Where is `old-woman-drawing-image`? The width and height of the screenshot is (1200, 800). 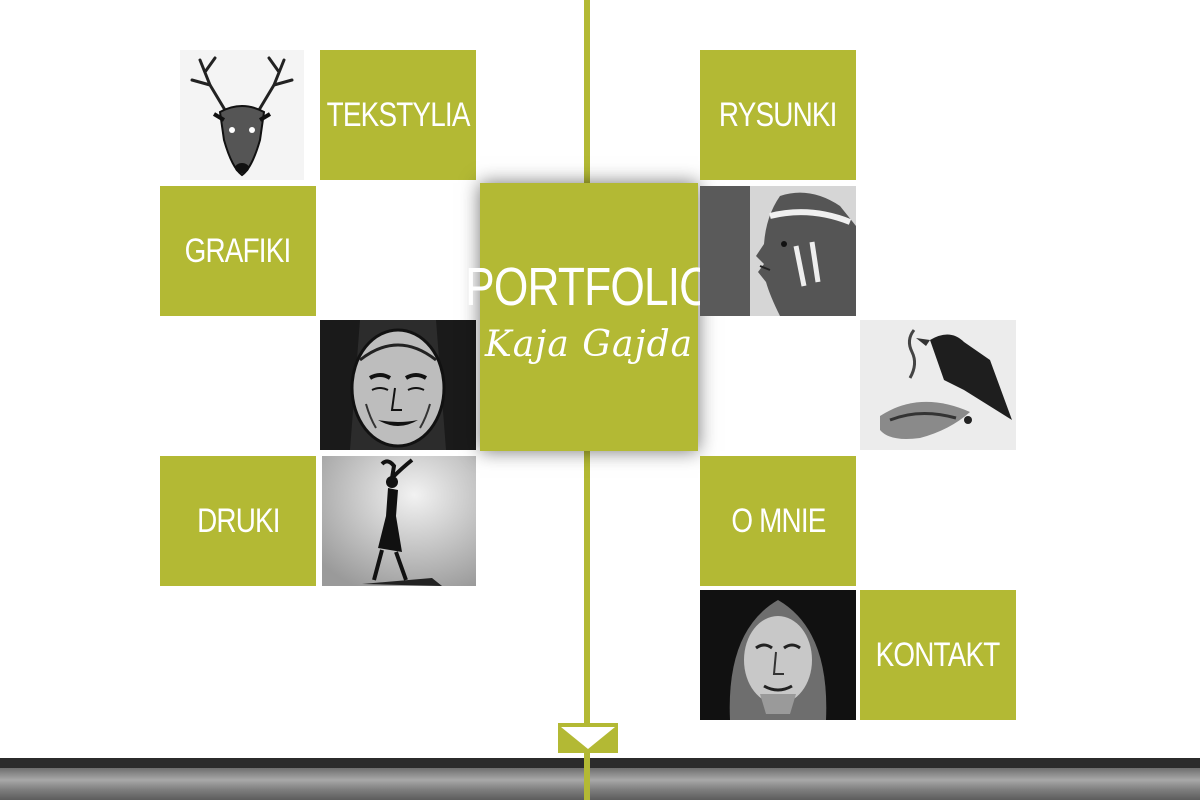
old-woman-drawing-image is located at coordinates (398, 385).